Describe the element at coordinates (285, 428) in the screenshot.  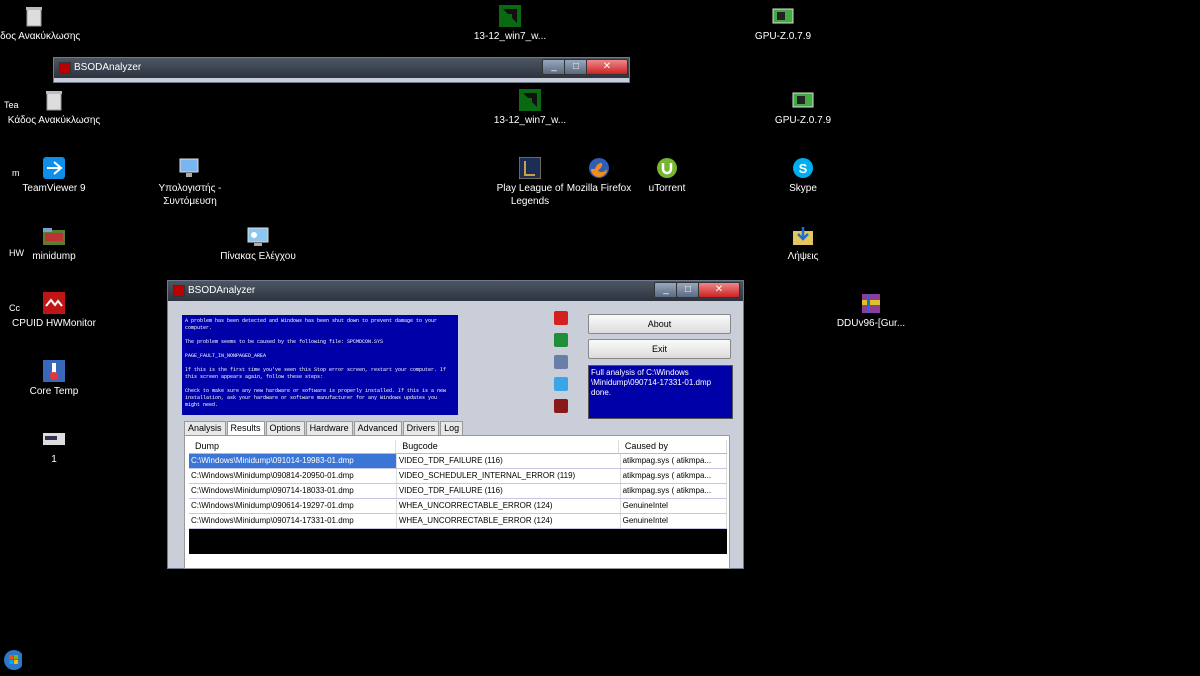
I see `tab-options: Options` at that location.